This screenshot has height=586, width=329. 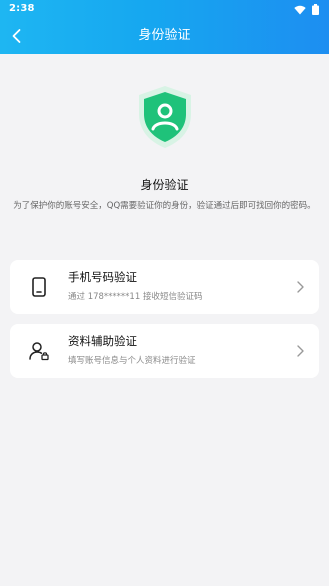 I want to click on status-bar: 2:38, so click(x=164, y=9).